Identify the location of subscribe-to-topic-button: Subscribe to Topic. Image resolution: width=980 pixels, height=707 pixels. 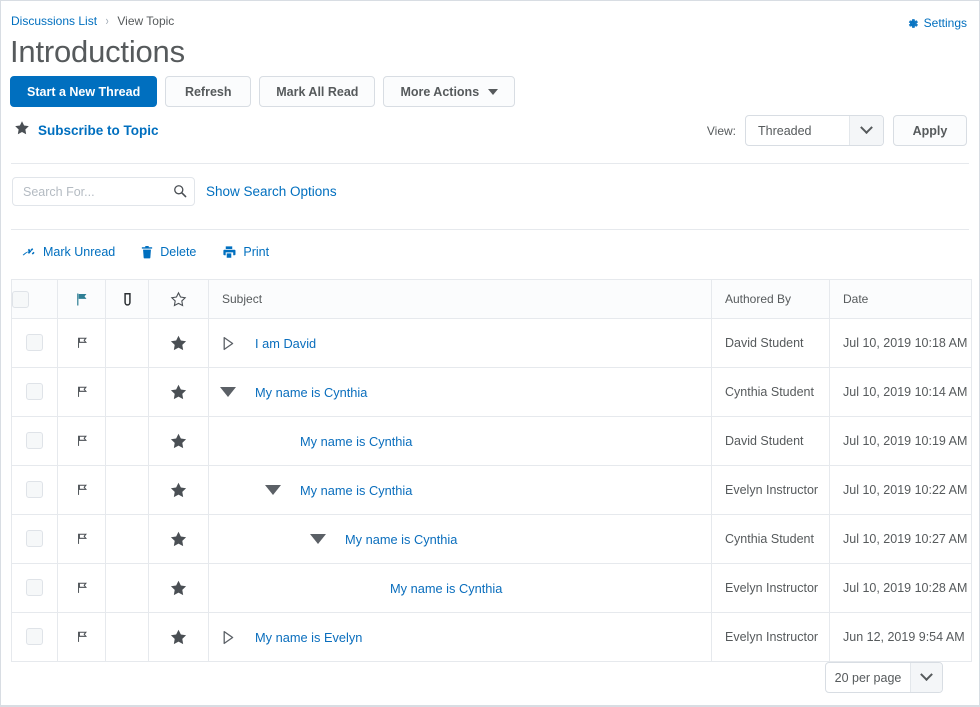
(86, 130).